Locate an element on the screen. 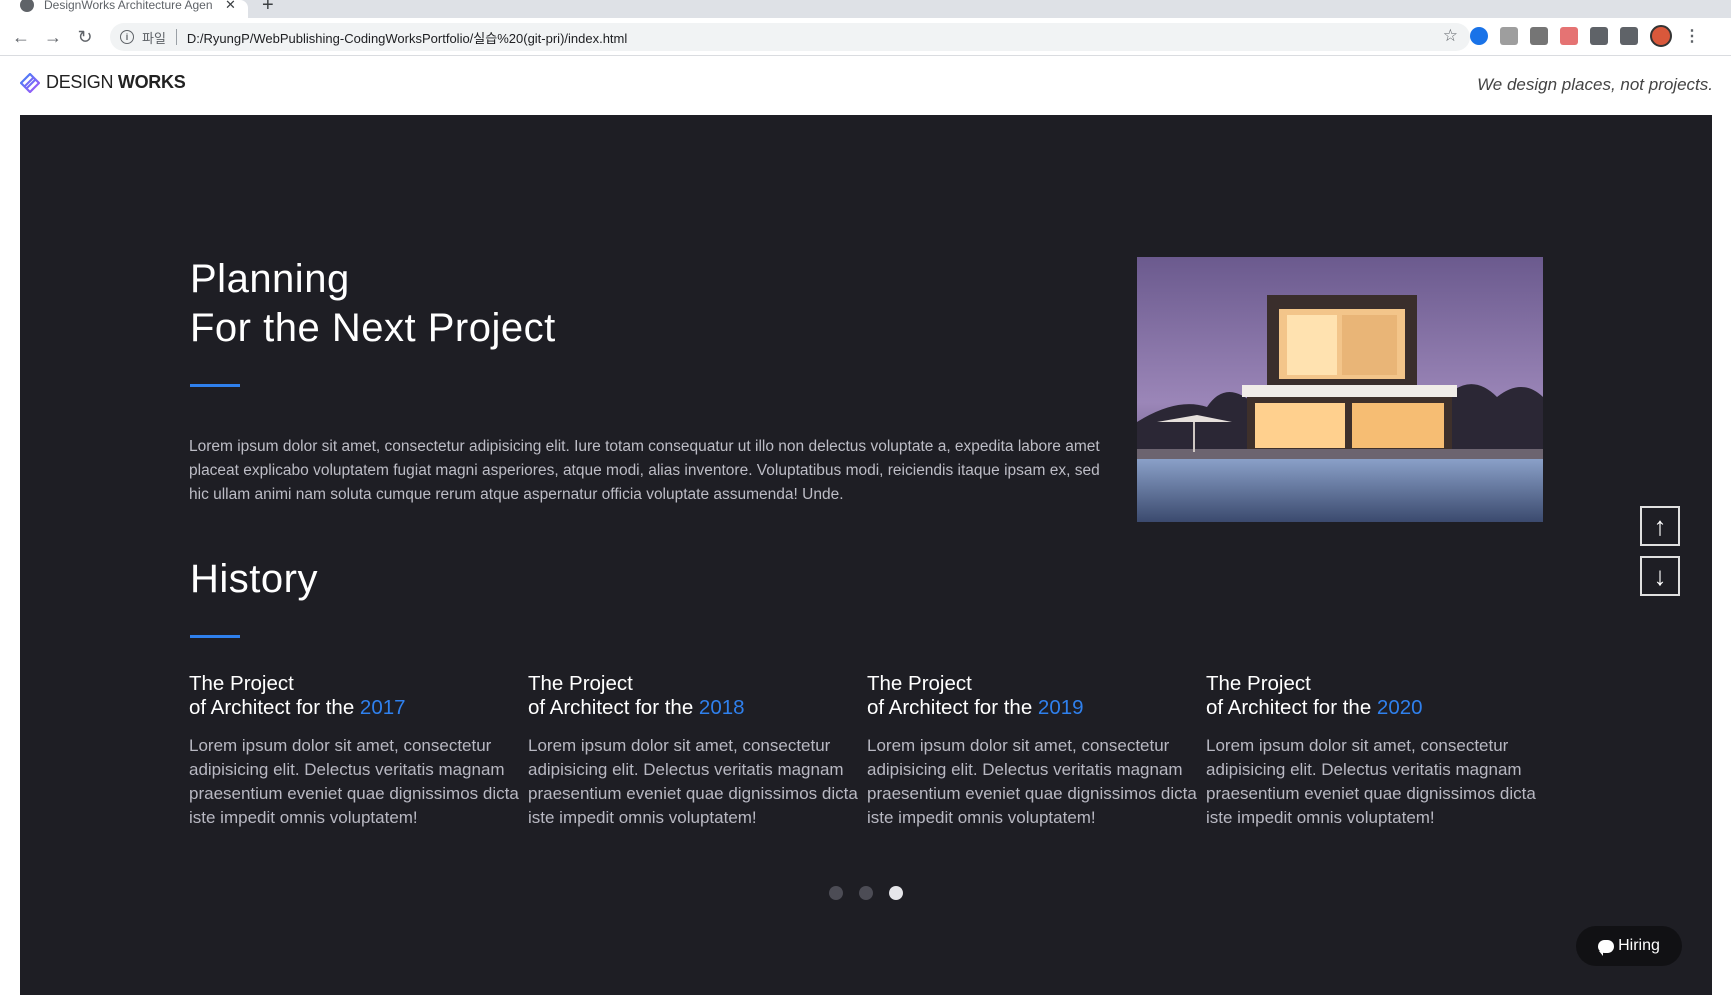  history-heading-line2: of Architect for the 2018 is located at coordinates (693, 708).